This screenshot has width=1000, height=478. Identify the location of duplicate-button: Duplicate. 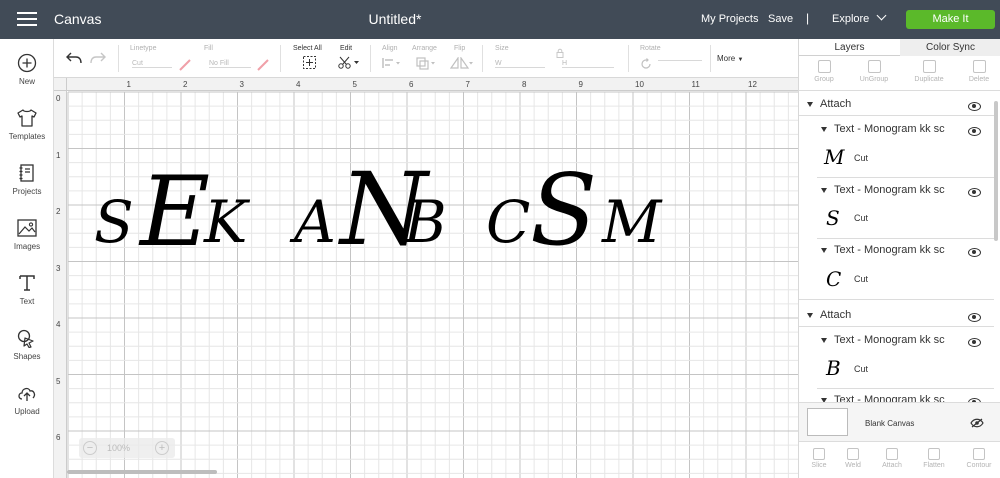
(929, 69).